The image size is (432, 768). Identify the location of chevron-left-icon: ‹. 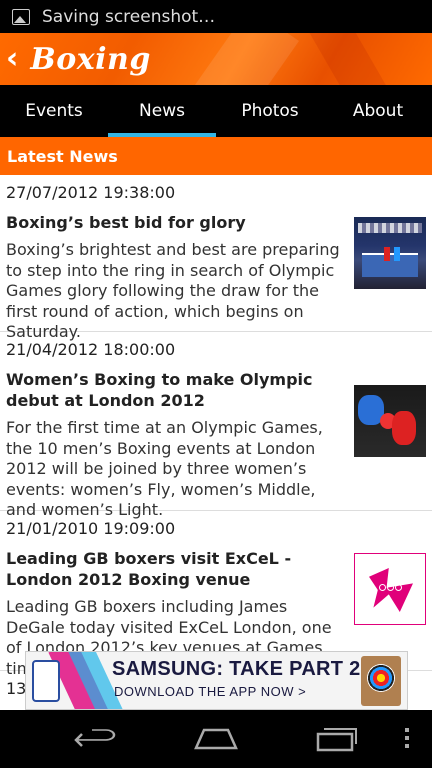
(12, 59).